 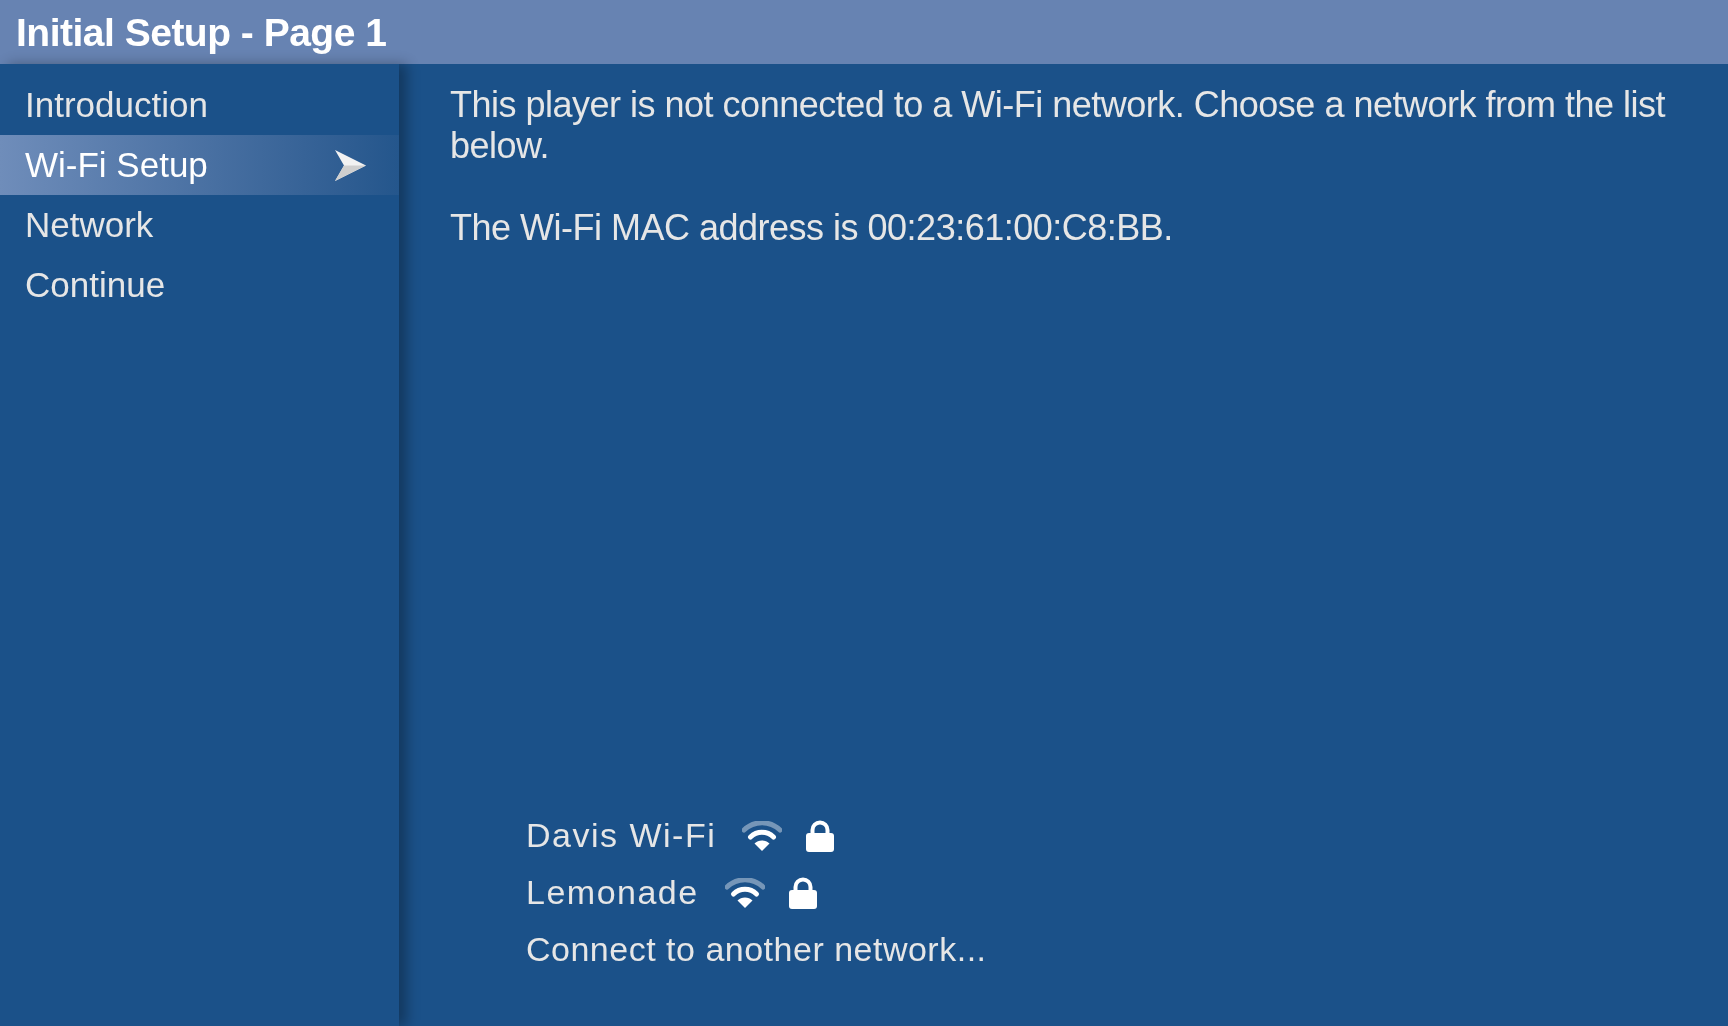 I want to click on sidebar-item: Introduction, so click(x=199, y=105).